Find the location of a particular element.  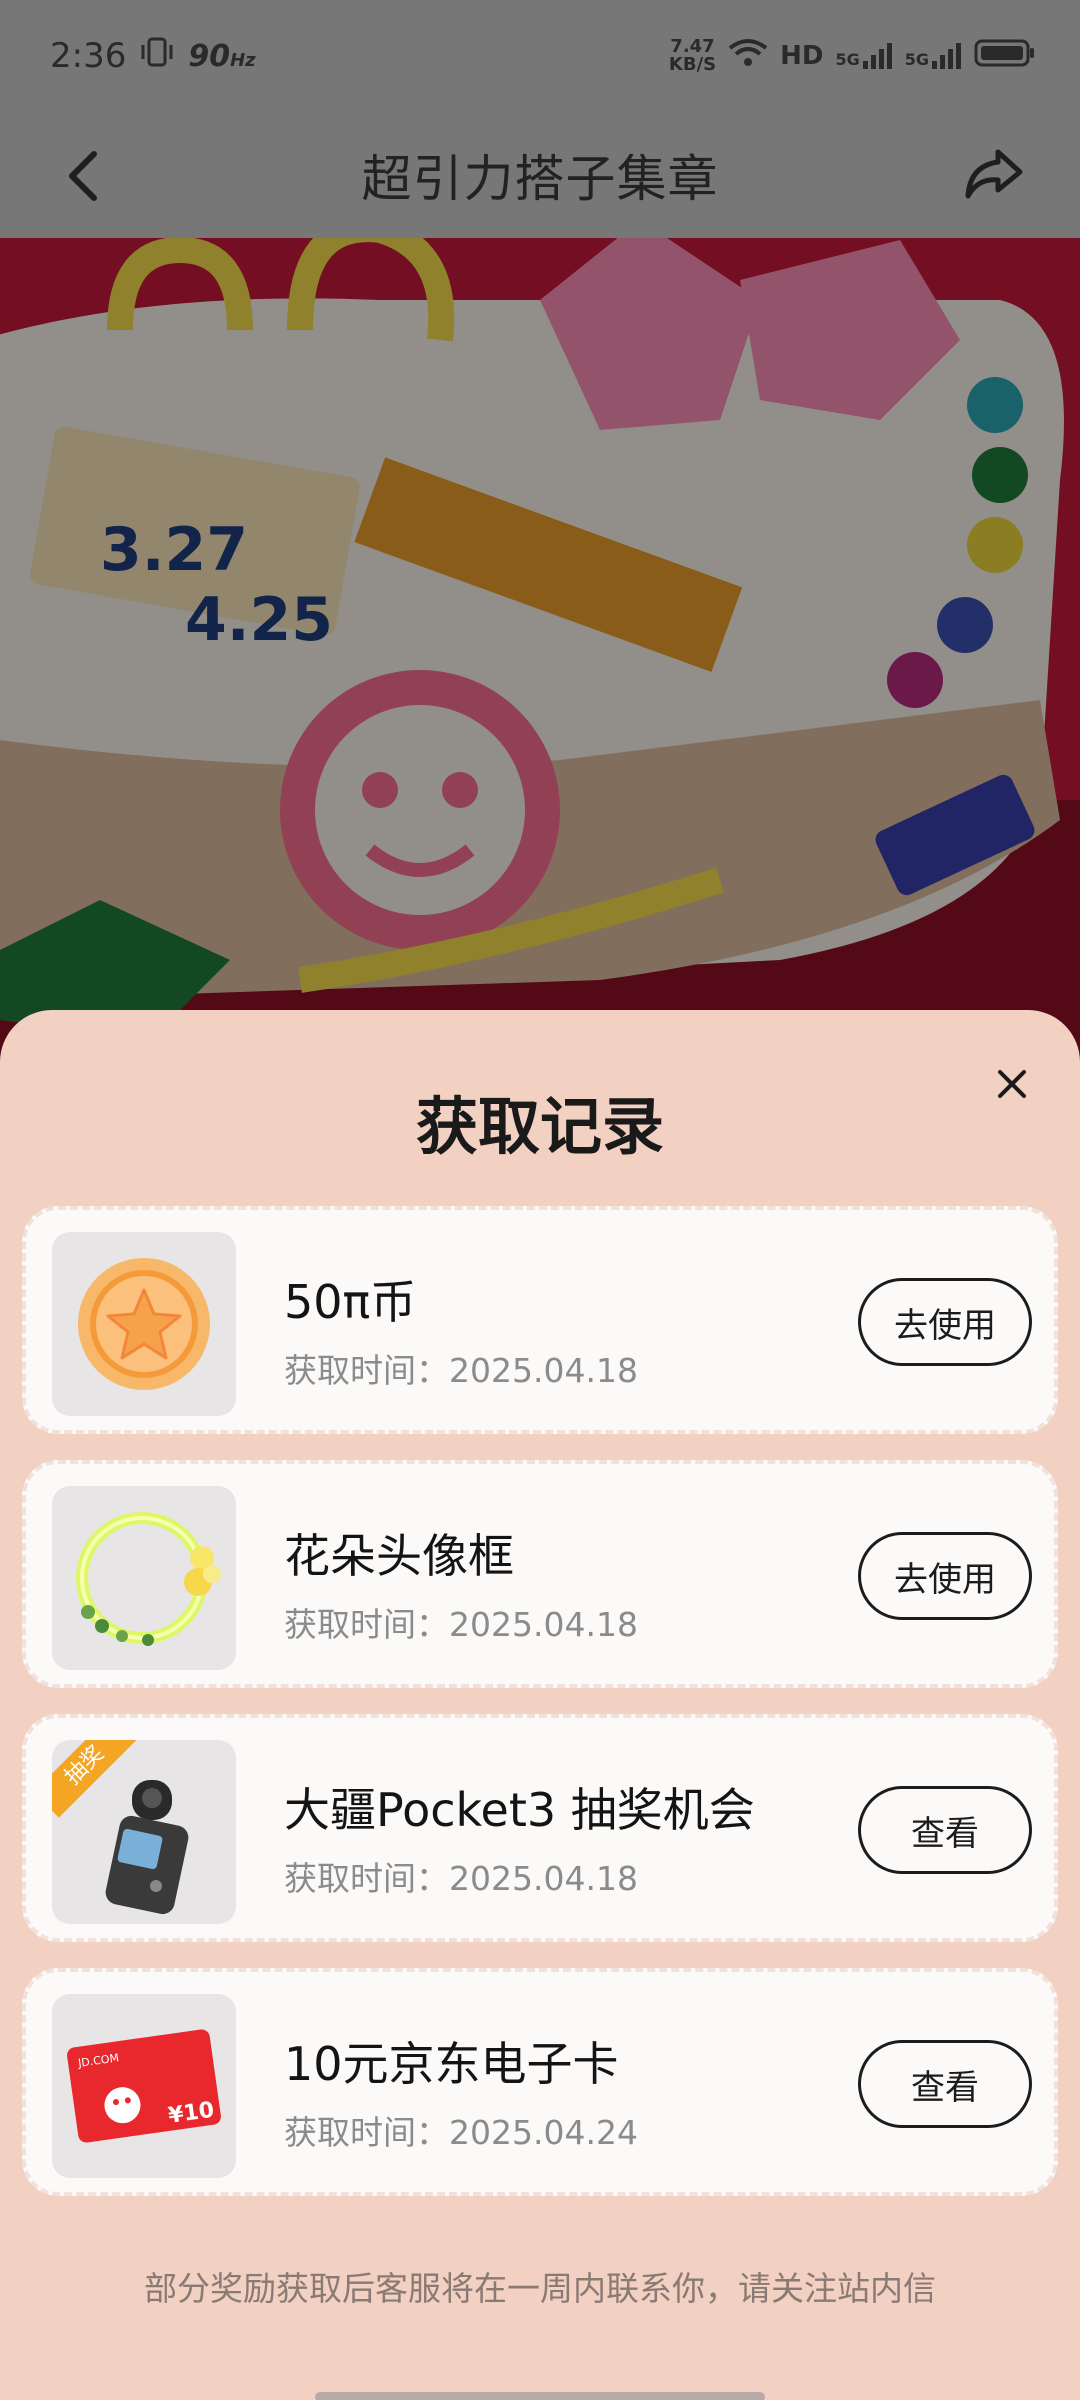

item-name: 50π币 is located at coordinates (350, 1302).